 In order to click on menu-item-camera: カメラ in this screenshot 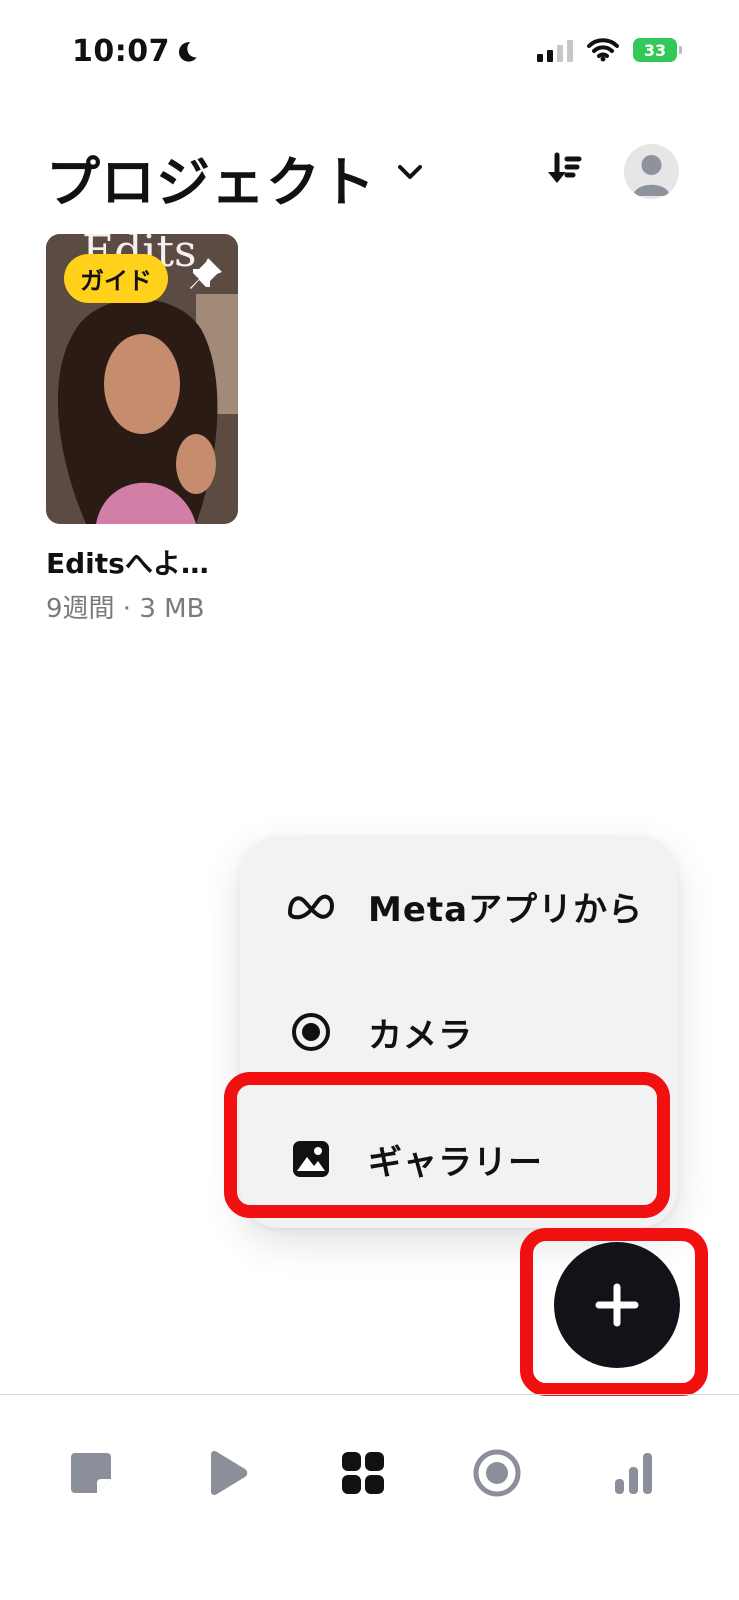, I will do `click(459, 1032)`.